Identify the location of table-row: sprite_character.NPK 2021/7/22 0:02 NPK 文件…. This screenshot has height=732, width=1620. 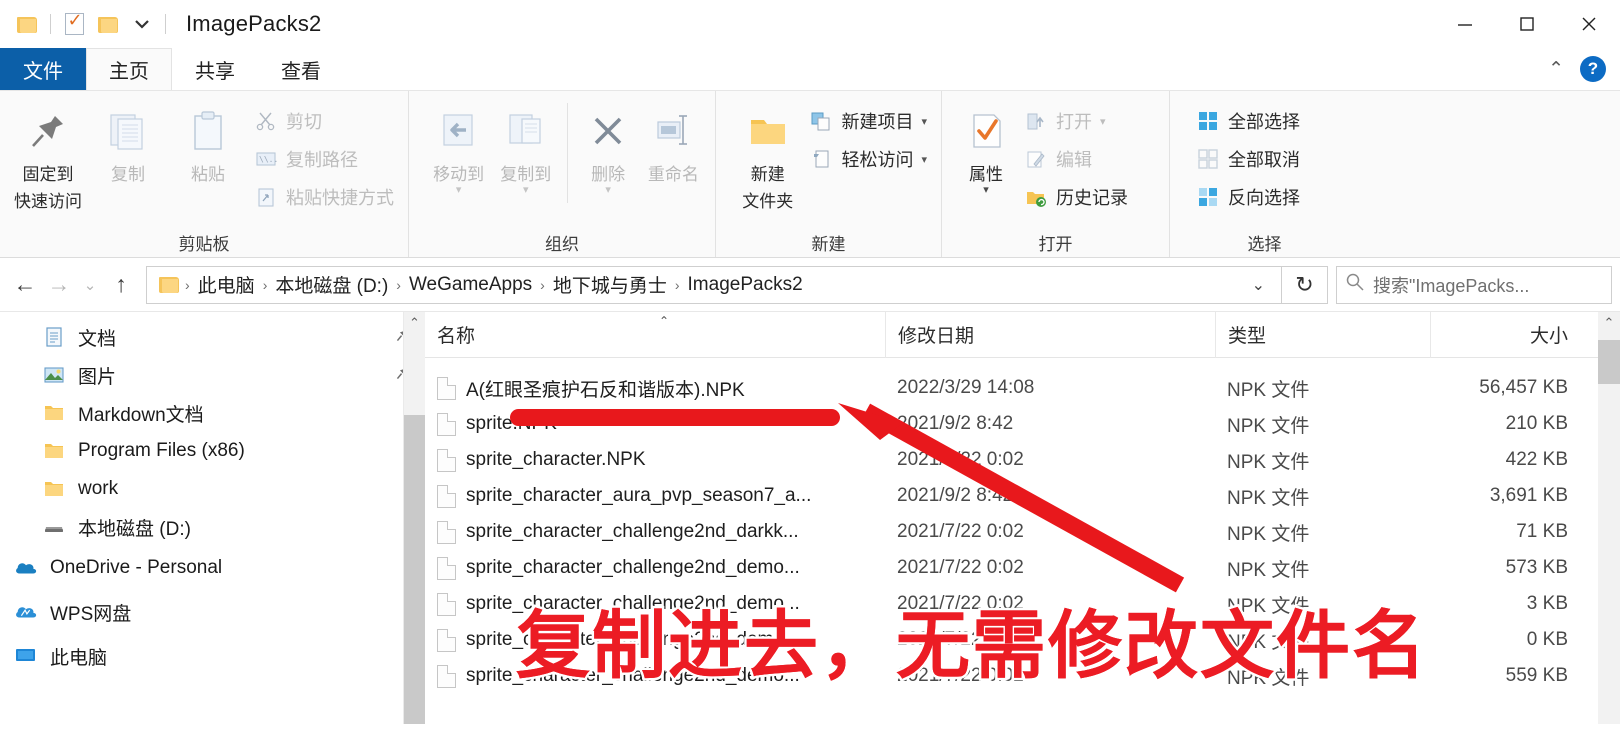
(1022, 460).